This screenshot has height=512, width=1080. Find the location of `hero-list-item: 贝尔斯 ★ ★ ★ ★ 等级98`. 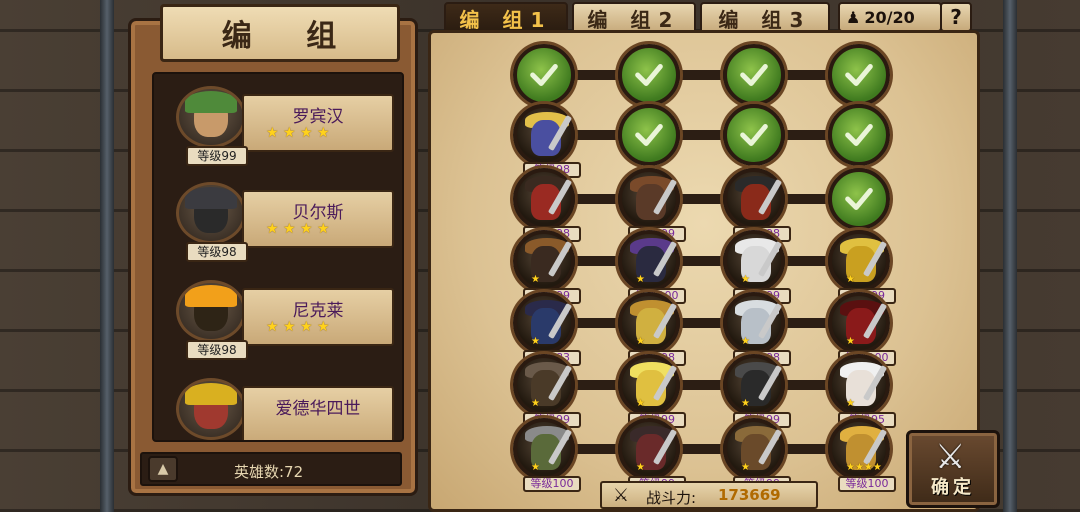

hero-list-item: 贝尔斯 ★ ★ ★ ★ 等级98 is located at coordinates (280, 218).